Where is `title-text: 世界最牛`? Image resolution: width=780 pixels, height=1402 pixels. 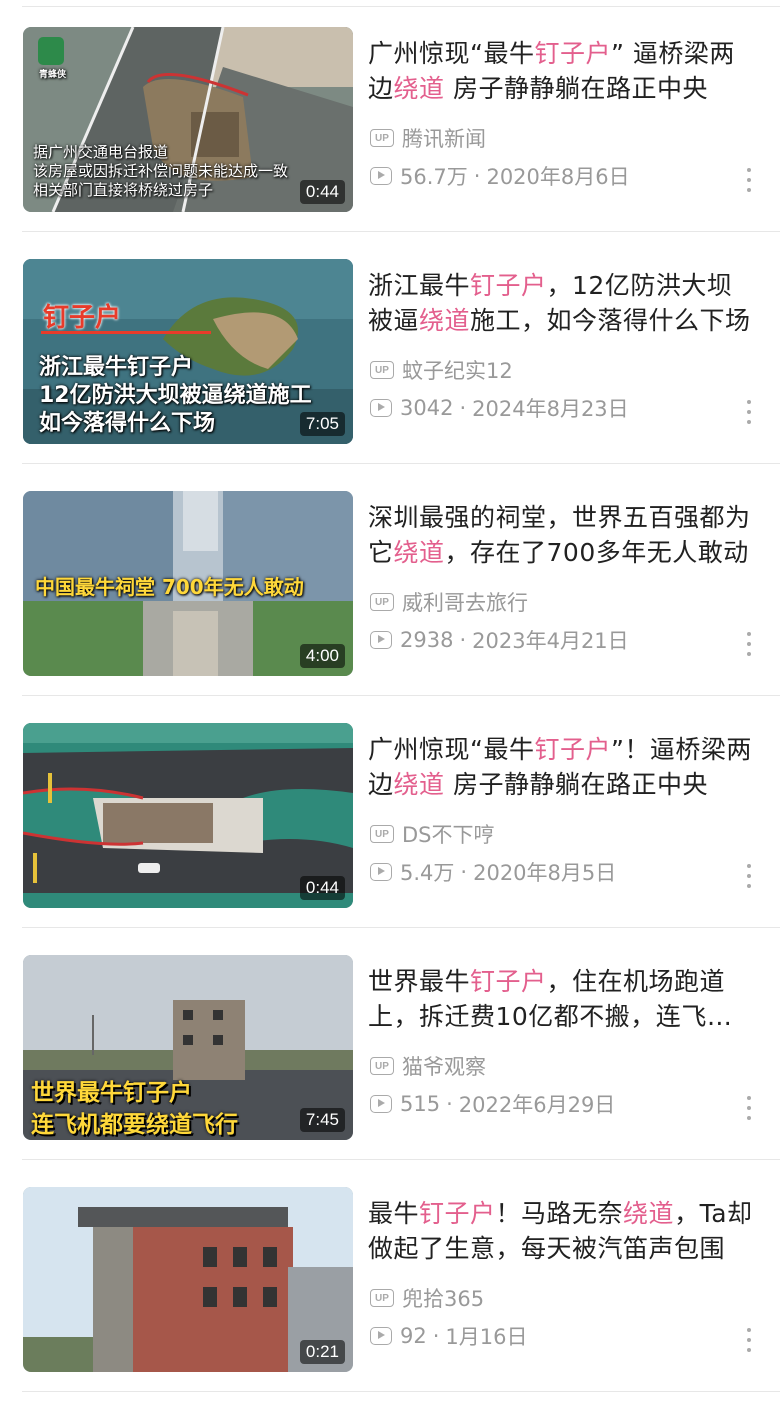
title-text: 世界最牛 is located at coordinates (419, 981).